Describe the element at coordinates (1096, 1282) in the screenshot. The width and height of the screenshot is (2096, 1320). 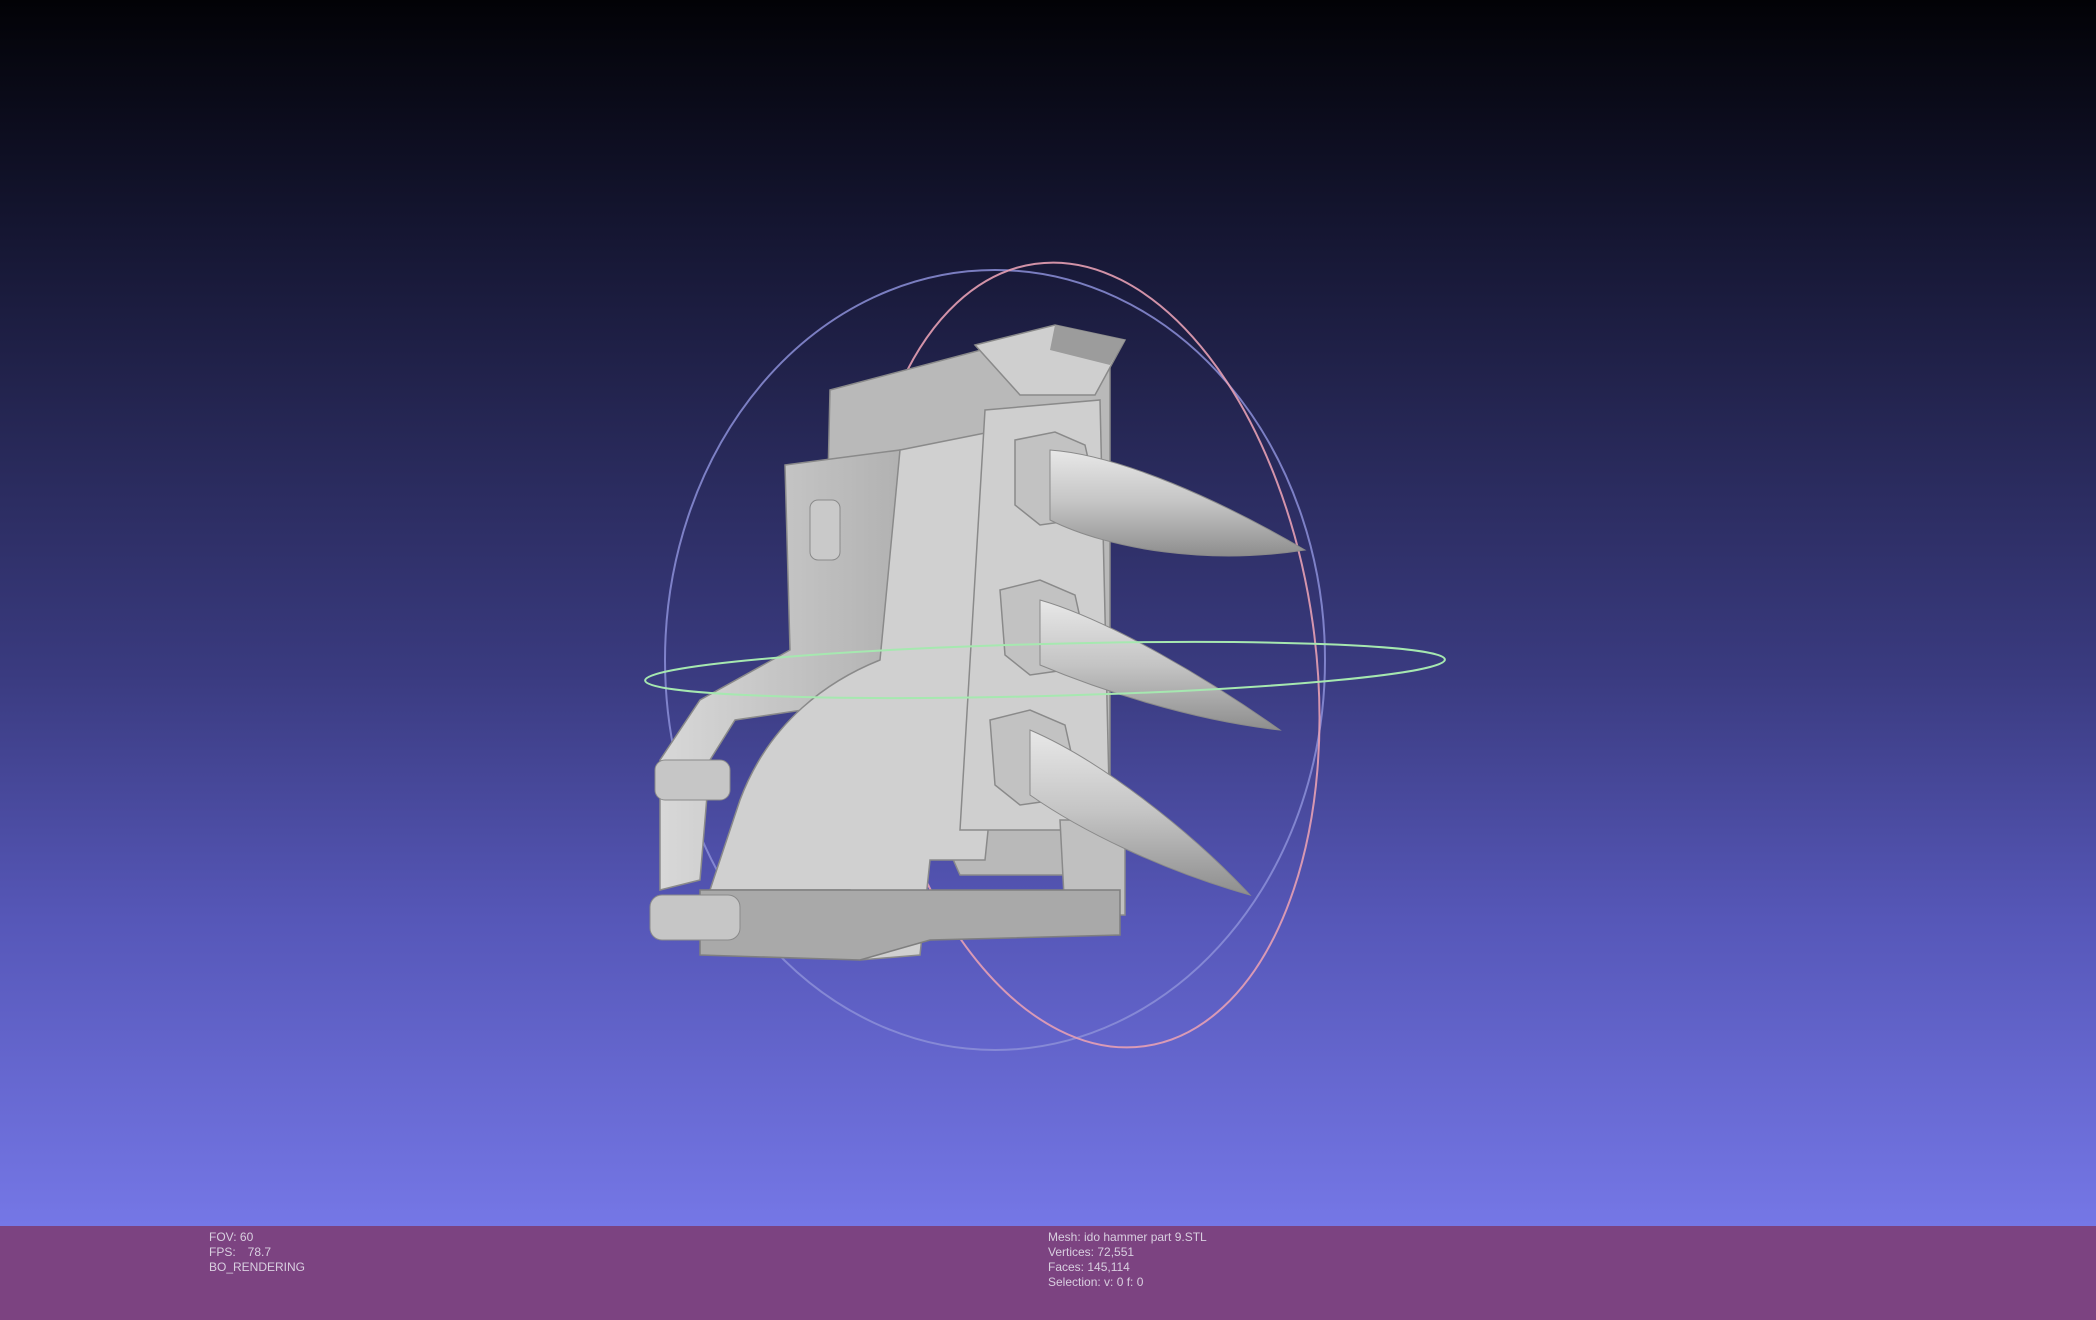
I see `selection-info: Selection: v: 0 f: 0` at that location.